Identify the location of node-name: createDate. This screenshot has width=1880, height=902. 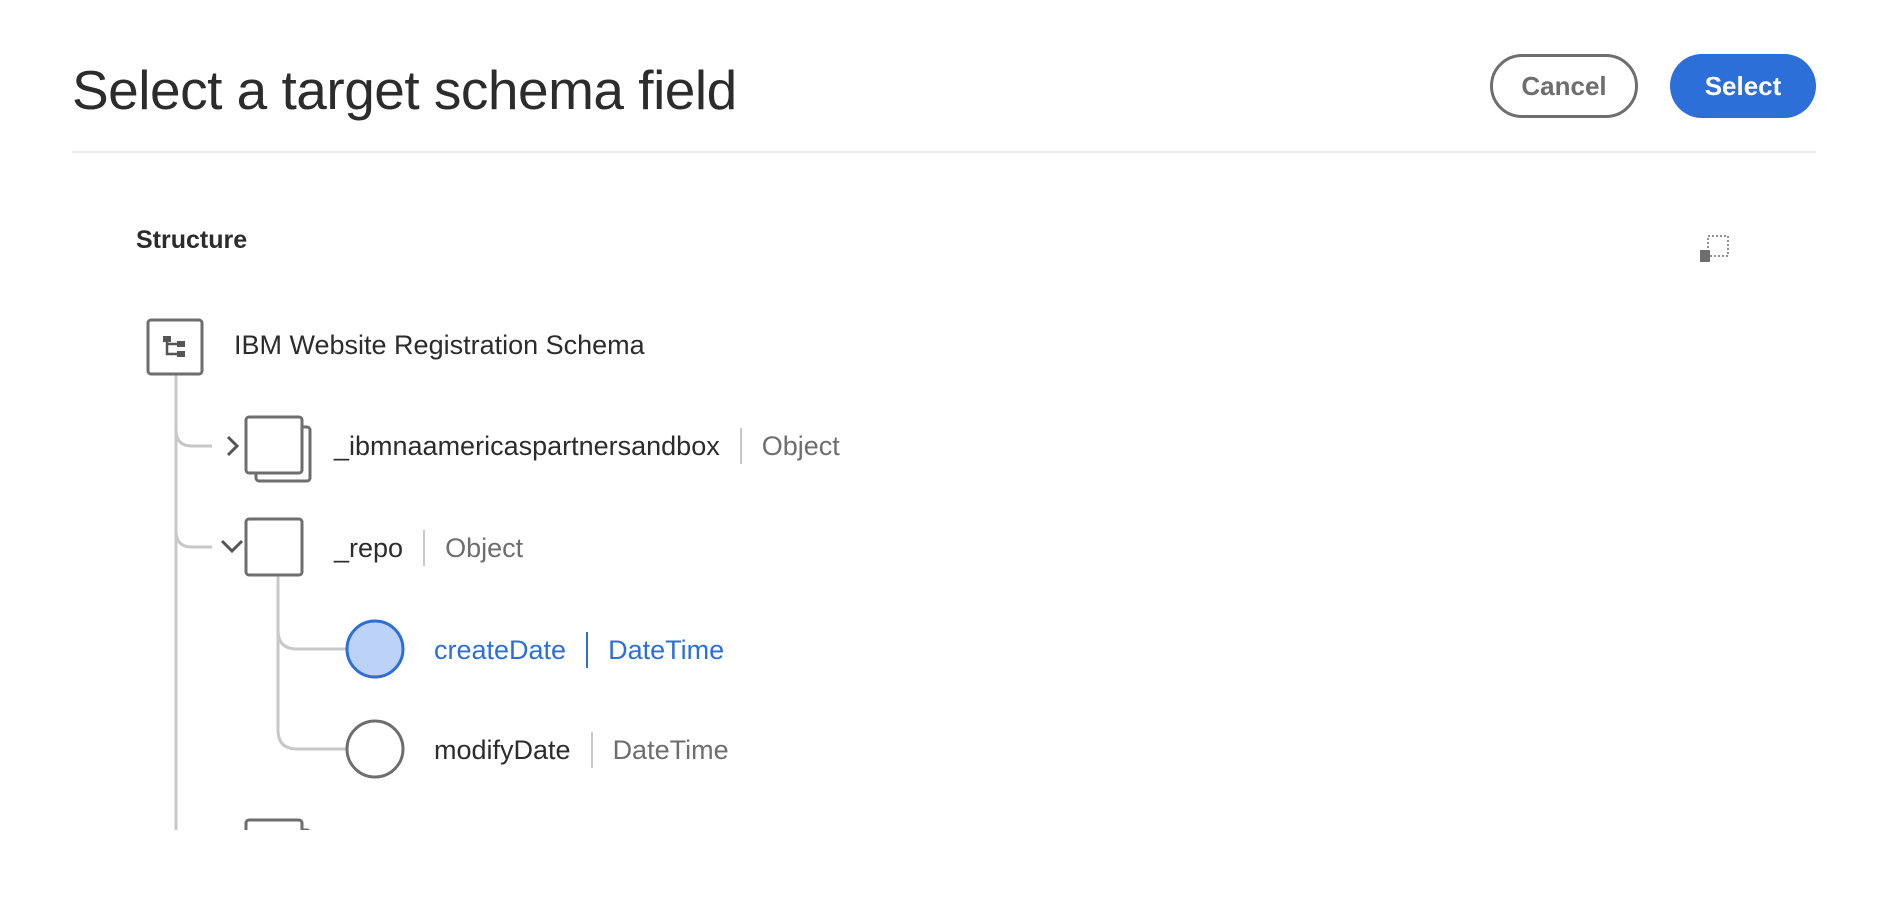
(500, 650).